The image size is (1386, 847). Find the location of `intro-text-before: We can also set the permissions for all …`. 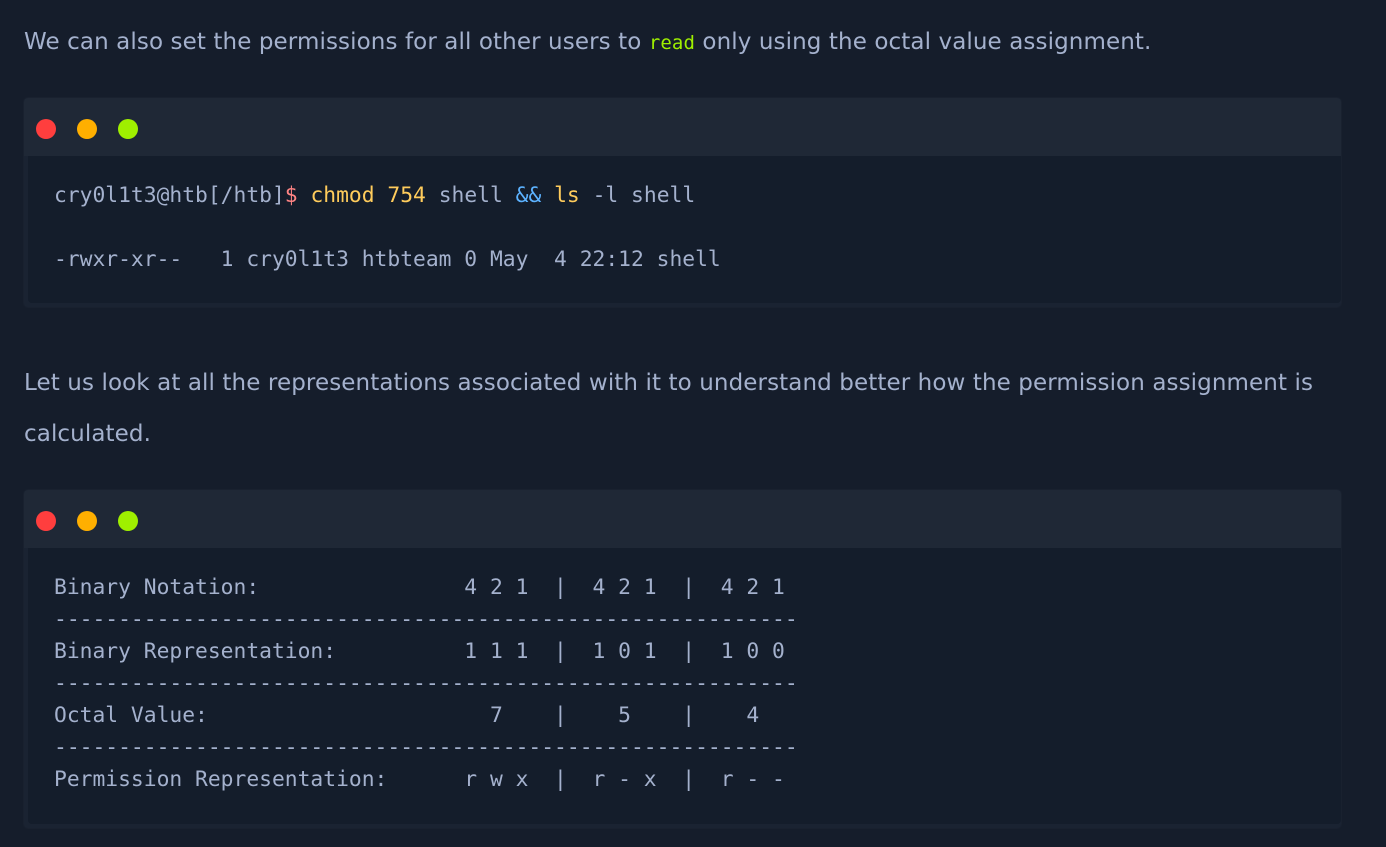

intro-text-before: We can also set the permissions for all … is located at coordinates (336, 42).